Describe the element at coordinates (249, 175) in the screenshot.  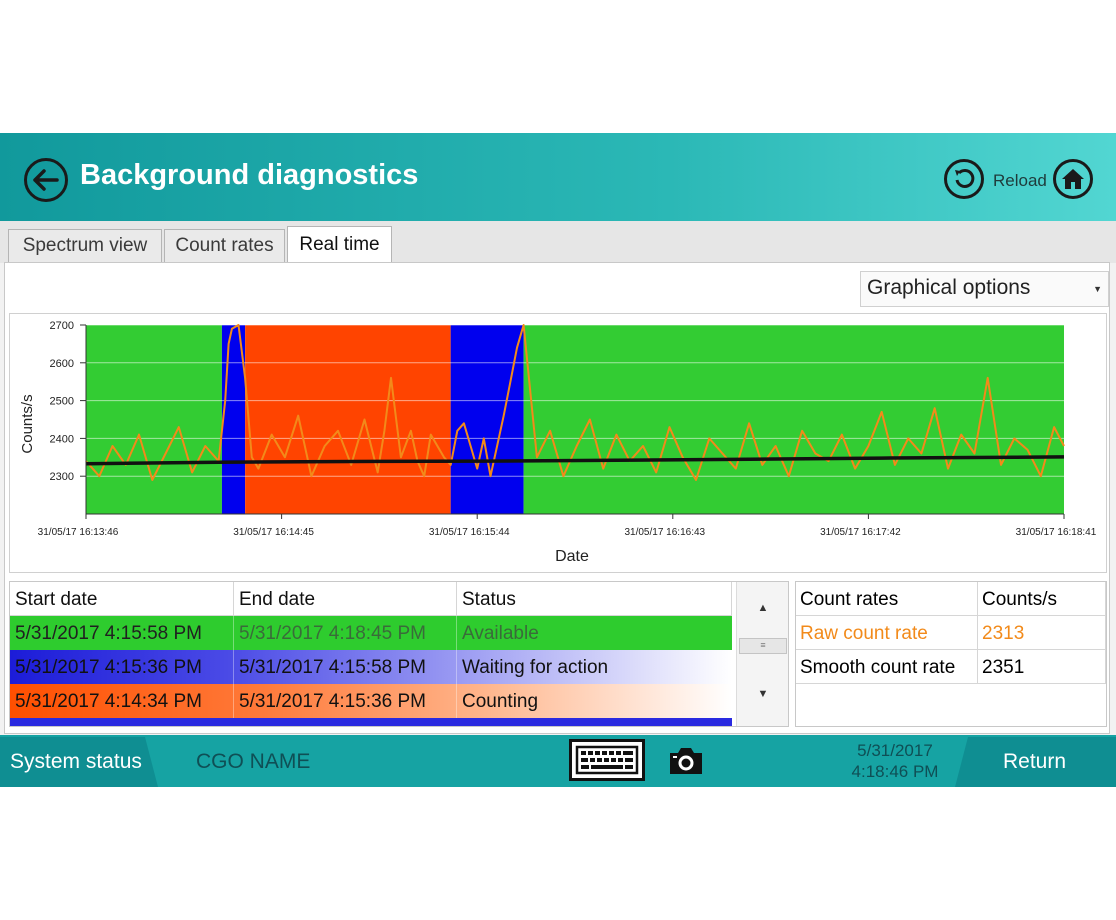
I see `page-title: Background diagnostics` at that location.